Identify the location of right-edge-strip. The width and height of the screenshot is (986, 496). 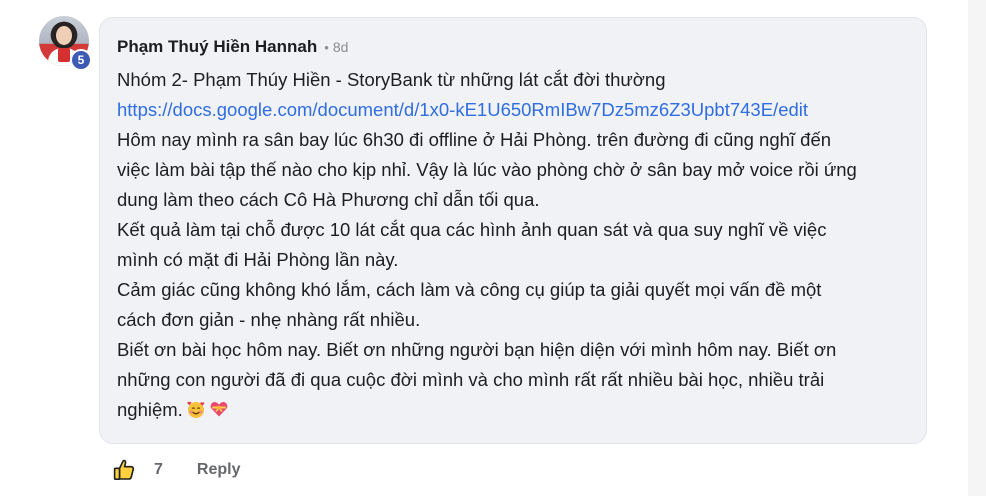
(977, 248).